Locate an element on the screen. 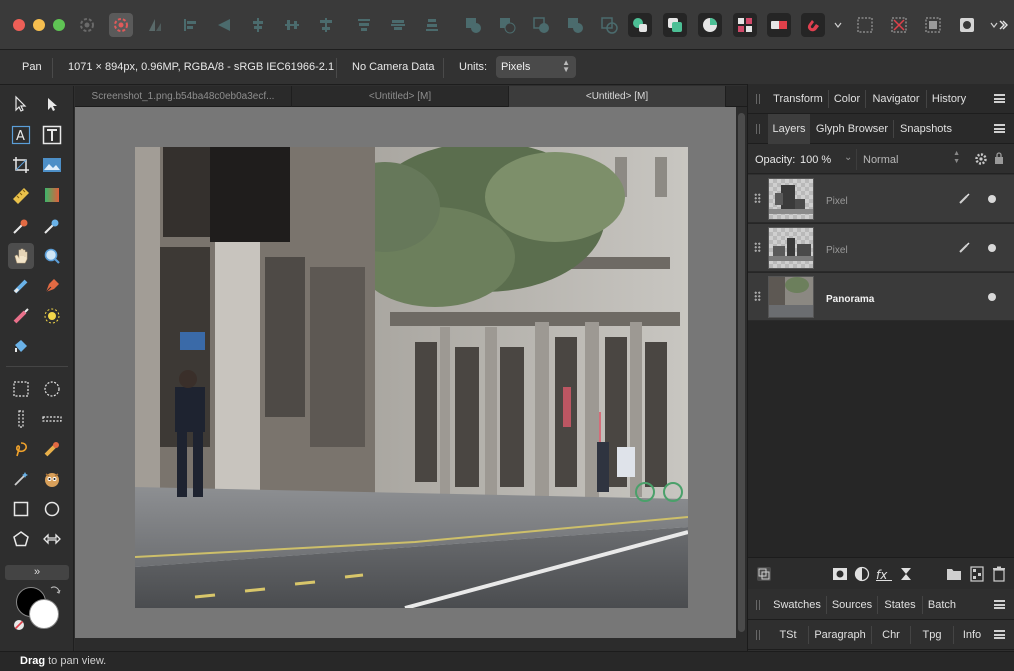 This screenshot has height=671, width=1014. fill-tool-icon is located at coordinates (21, 346).